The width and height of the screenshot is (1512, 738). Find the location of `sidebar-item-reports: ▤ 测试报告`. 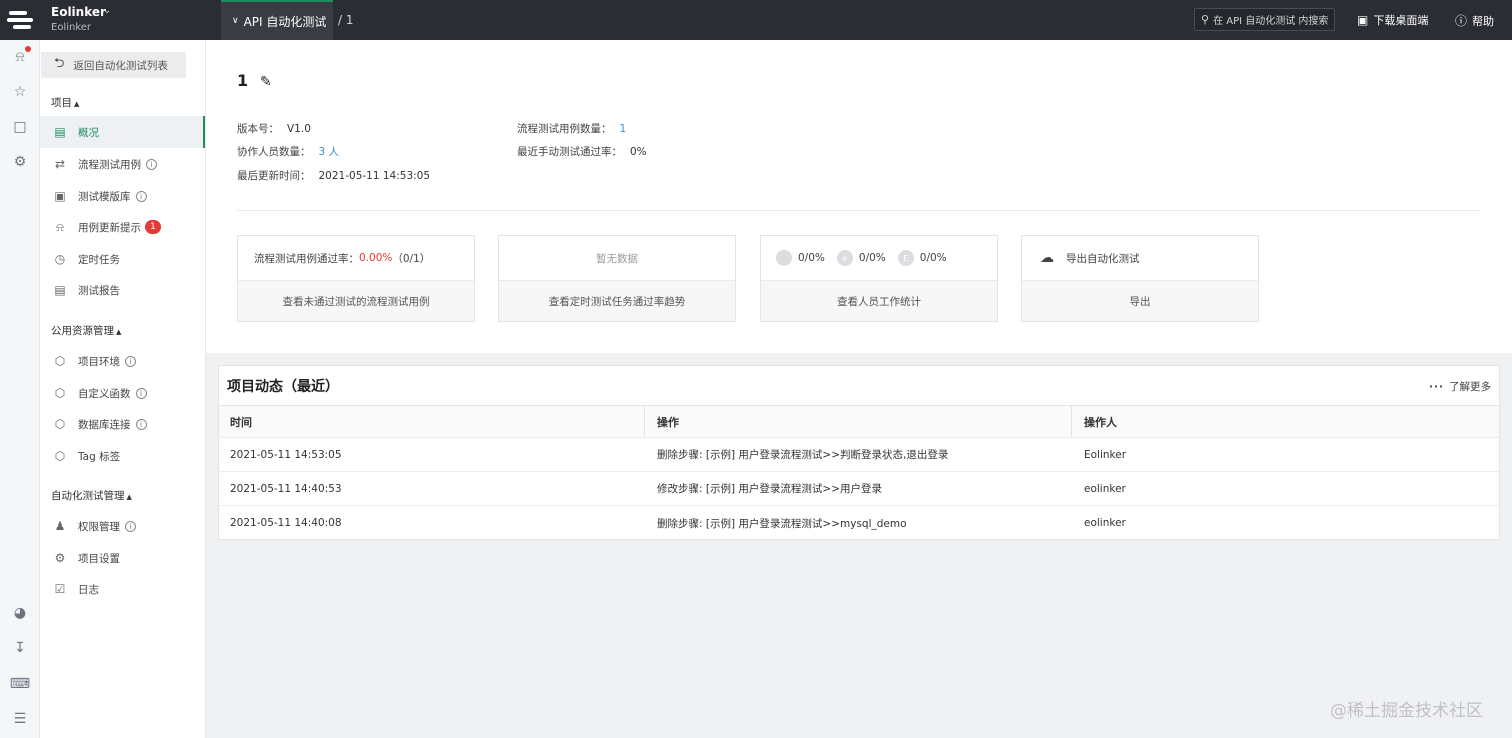

sidebar-item-reports: ▤ 测试报告 is located at coordinates (122, 290).